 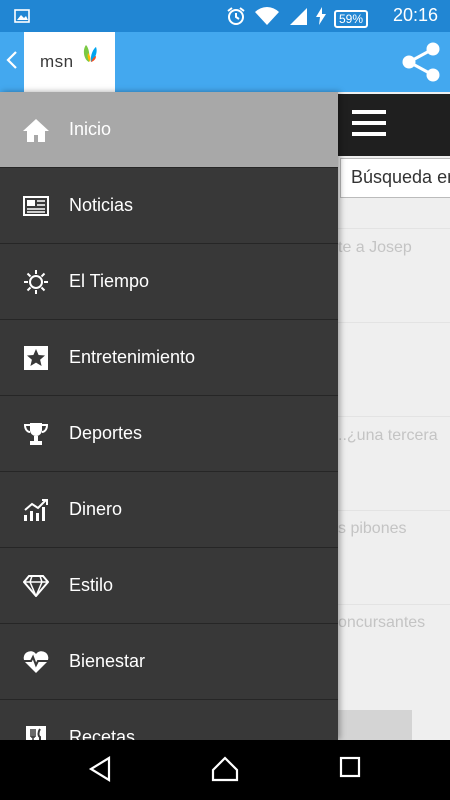 What do you see at coordinates (421, 64) in the screenshot?
I see `share-icon` at bounding box center [421, 64].